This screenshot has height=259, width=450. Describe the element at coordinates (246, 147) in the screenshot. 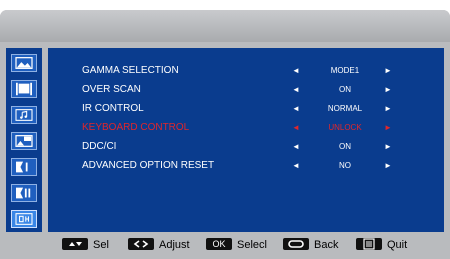

I see `menu-item-ddc-ci: DDC/CI ◄ ON ►` at that location.